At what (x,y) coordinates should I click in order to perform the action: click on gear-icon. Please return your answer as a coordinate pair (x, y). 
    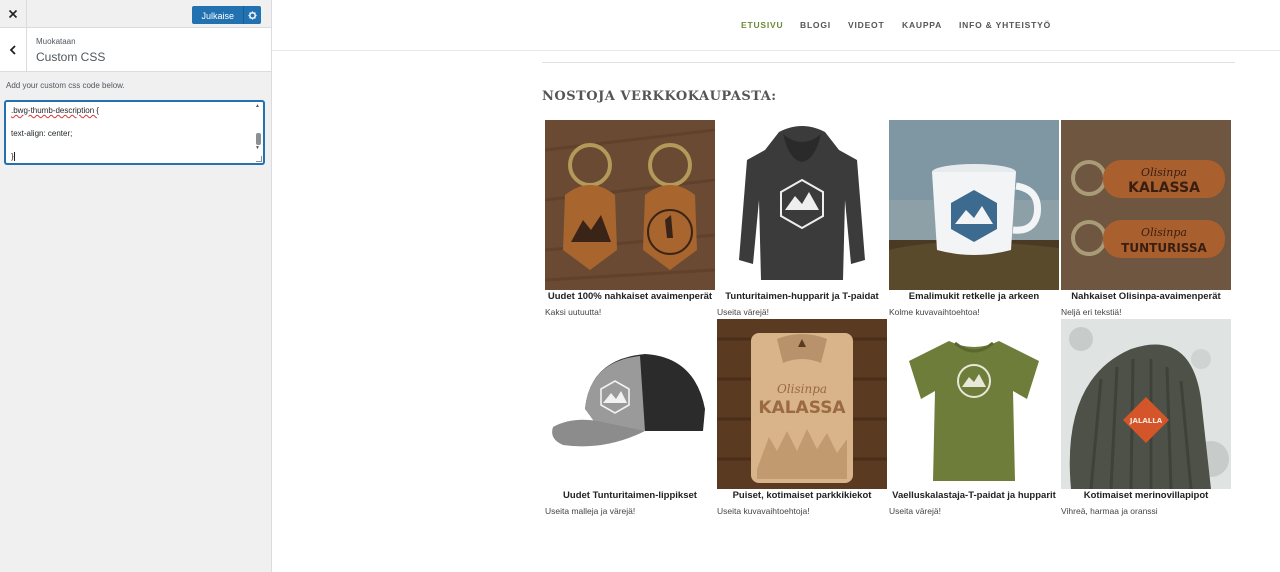
    Looking at the image, I should click on (252, 15).